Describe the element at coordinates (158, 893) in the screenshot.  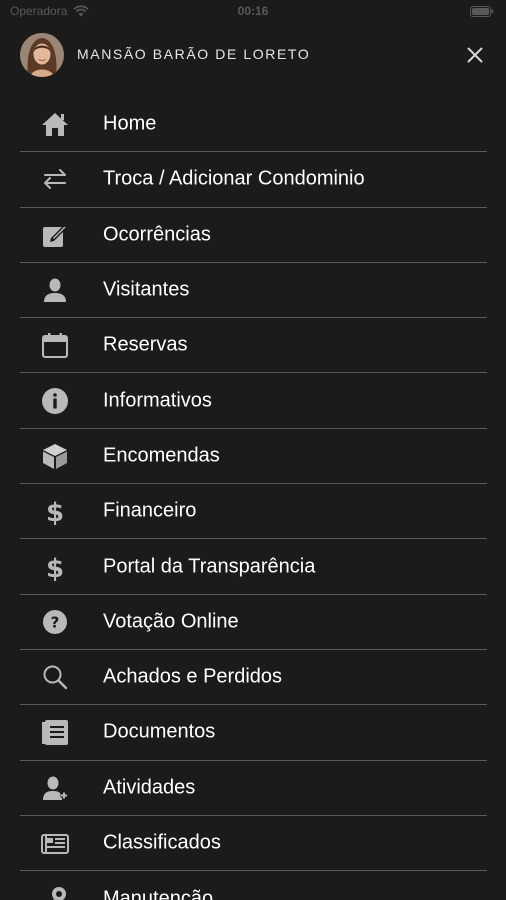
I see `menu-item-label: Manutenção` at that location.